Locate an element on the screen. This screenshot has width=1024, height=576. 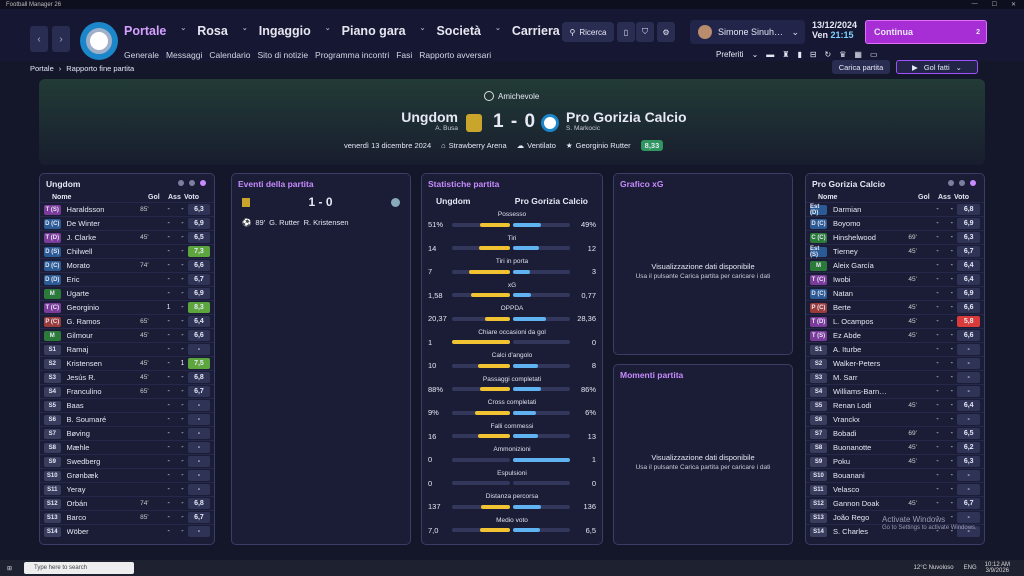
table-row: S4 Williams-Barn… - - - is located at coordinates (895, 391).